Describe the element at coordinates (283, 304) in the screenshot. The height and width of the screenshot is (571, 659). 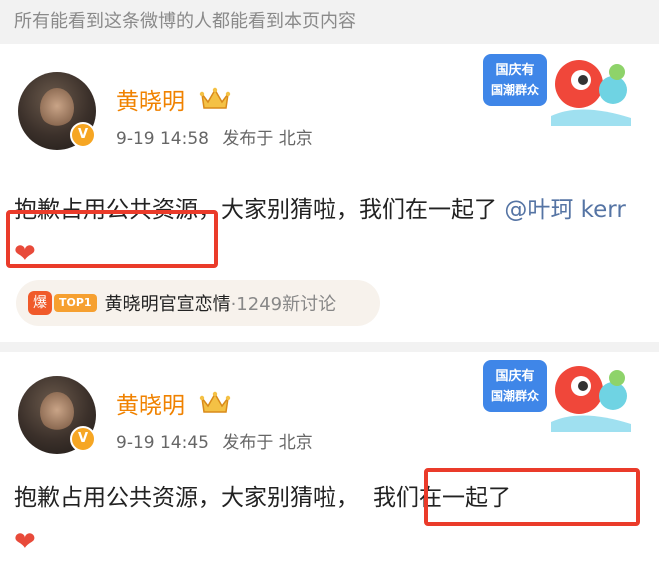
I see `topic-count: ·1249新讨论` at that location.